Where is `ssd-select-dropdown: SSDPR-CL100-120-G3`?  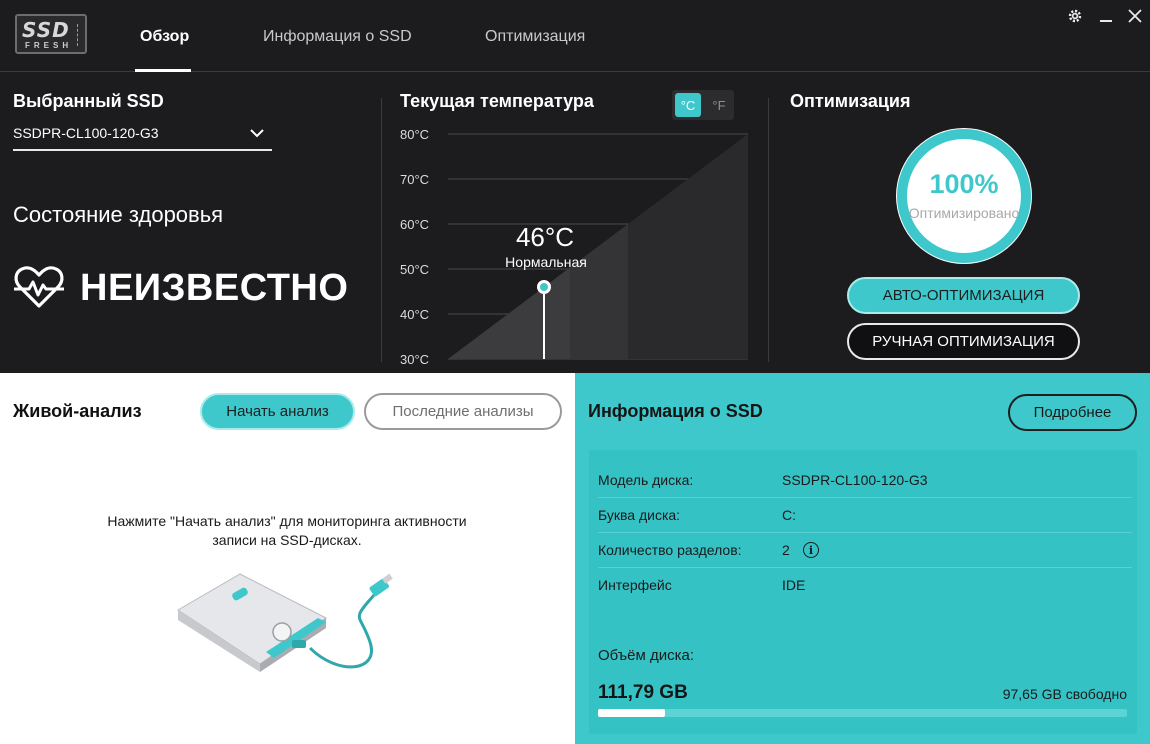
ssd-select-dropdown: SSDPR-CL100-120-G3 is located at coordinates (142, 138).